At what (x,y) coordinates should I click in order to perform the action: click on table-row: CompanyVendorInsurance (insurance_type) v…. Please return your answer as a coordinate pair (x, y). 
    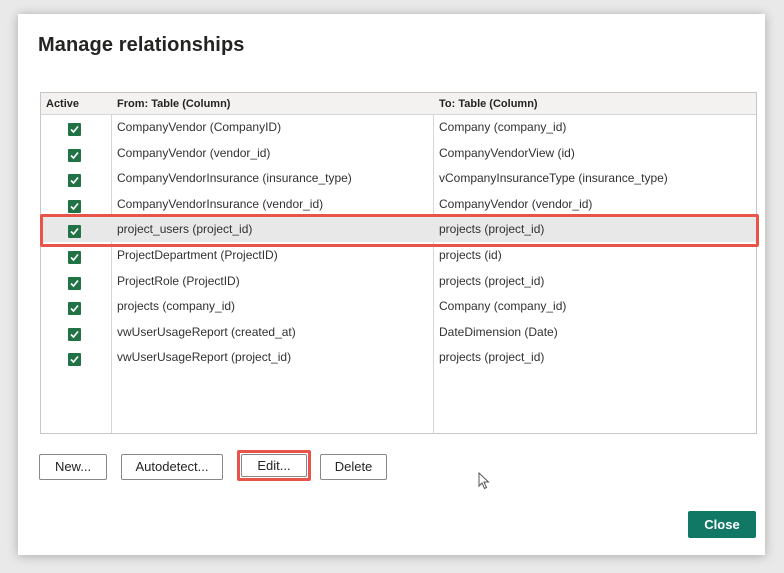
    Looking at the image, I should click on (398, 178).